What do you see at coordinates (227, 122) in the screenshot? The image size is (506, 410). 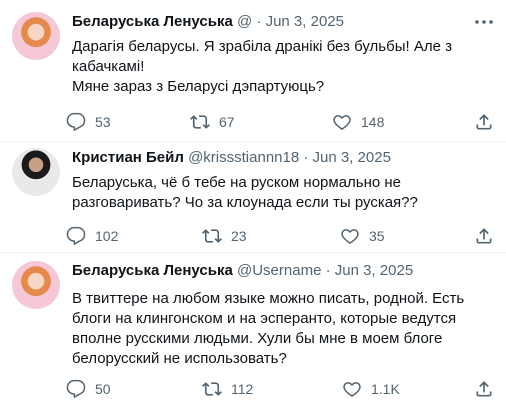 I see `retweet-count: 67` at bounding box center [227, 122].